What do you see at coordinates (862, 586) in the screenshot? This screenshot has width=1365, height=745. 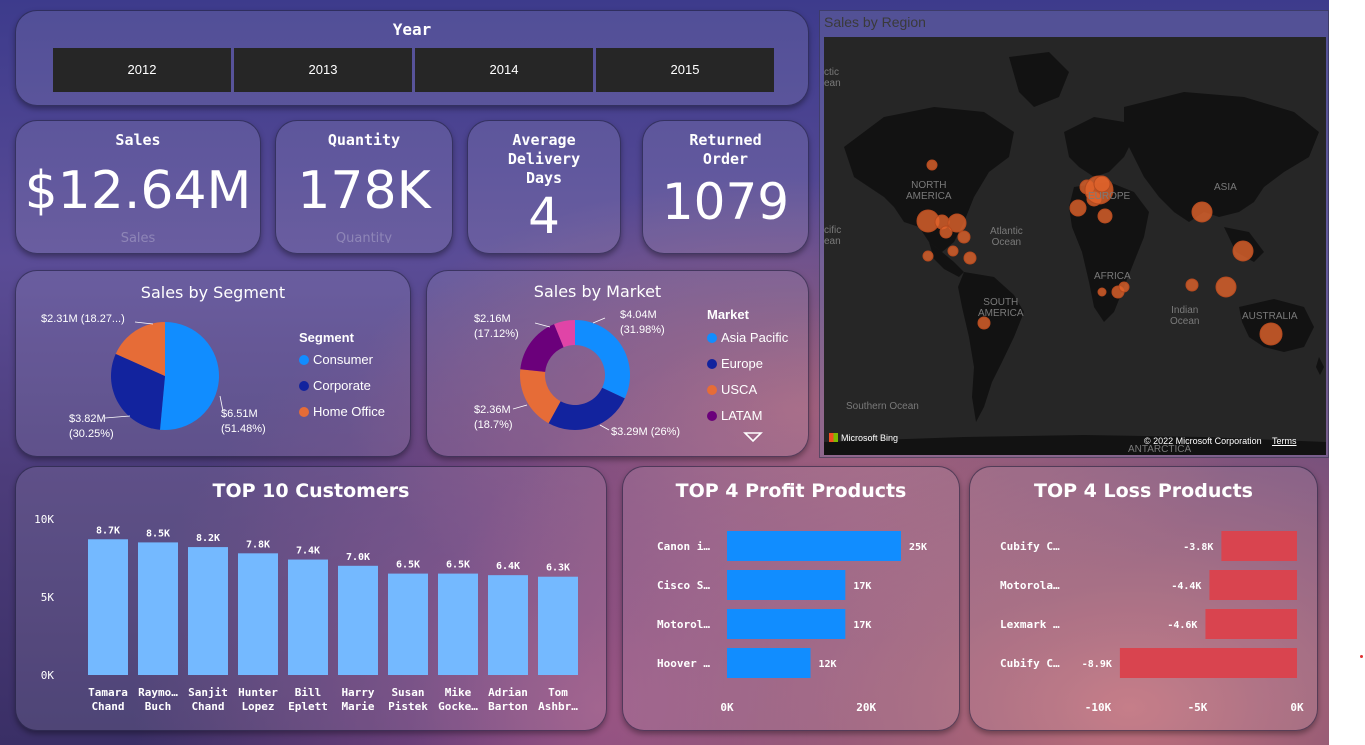 I see `data-label: 17K` at bounding box center [862, 586].